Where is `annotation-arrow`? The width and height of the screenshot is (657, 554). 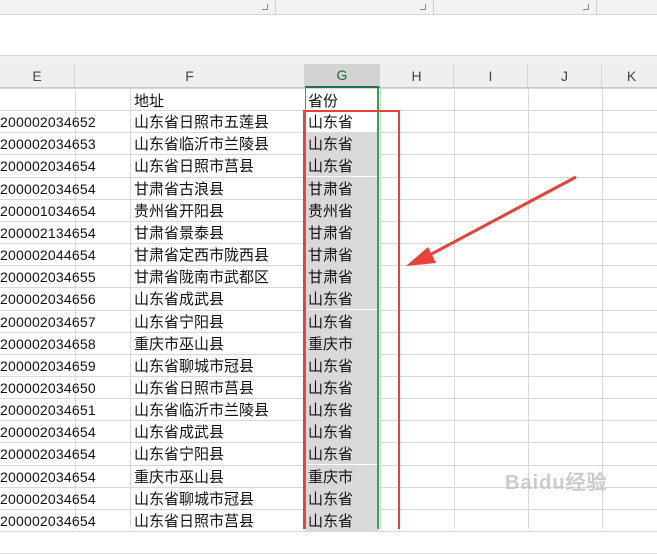 annotation-arrow is located at coordinates (491, 220).